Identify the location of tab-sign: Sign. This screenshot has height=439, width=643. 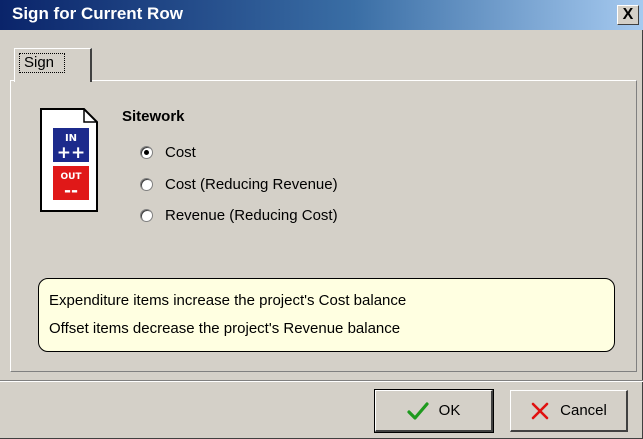
(53, 65).